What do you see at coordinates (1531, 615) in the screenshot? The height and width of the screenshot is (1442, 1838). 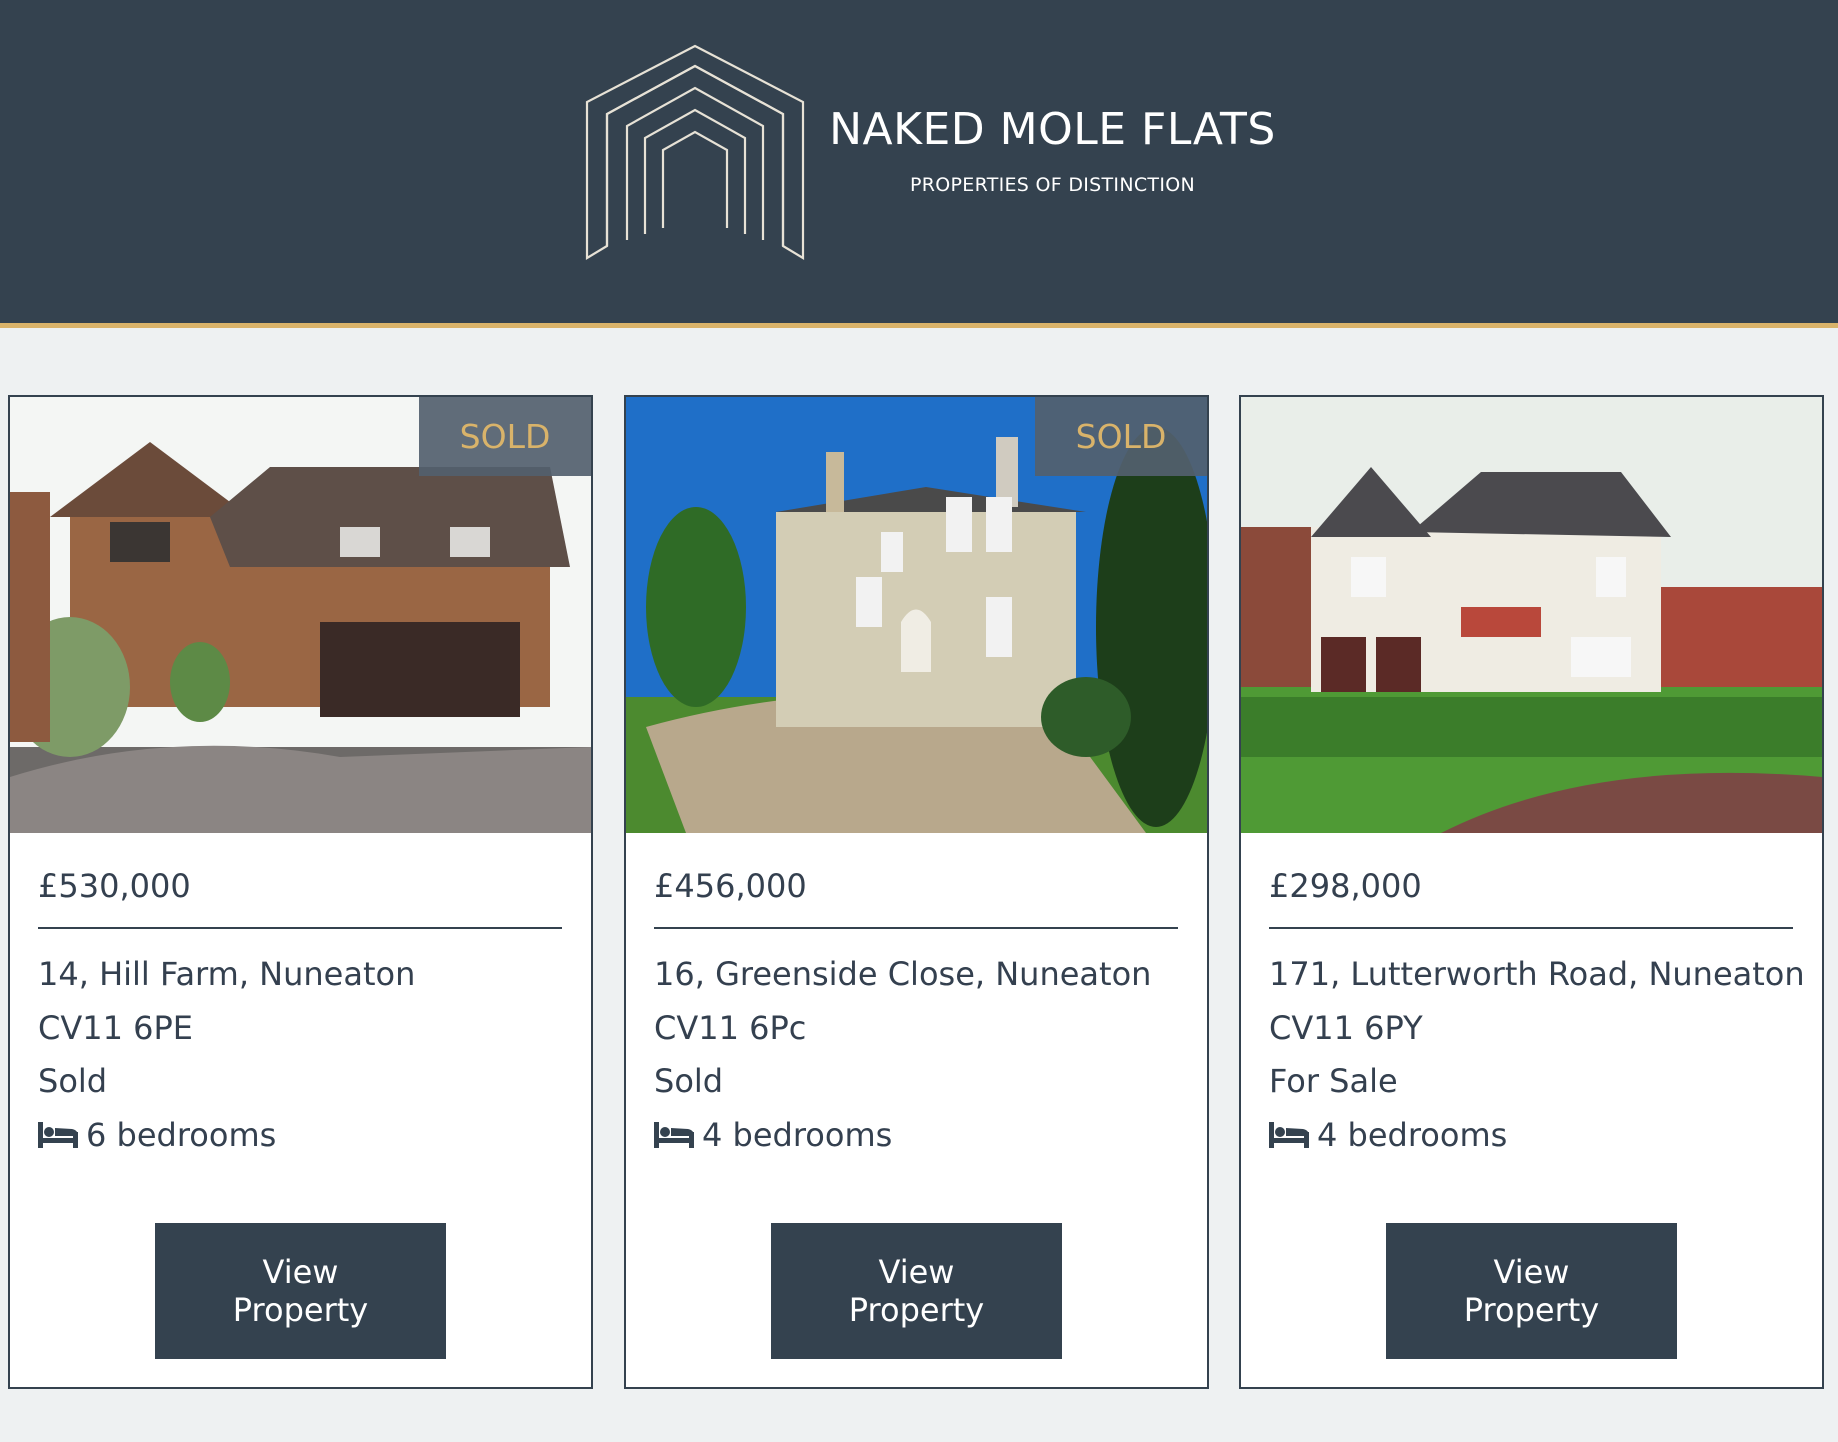 I see `property-photo` at bounding box center [1531, 615].